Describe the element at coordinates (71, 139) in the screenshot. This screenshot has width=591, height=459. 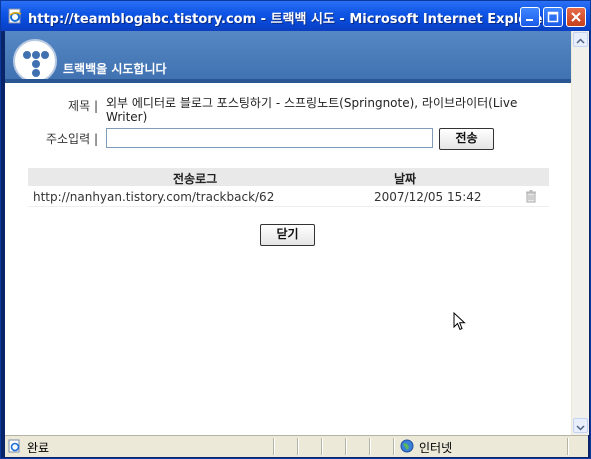
I see `address-label: 주소입력 |` at that location.